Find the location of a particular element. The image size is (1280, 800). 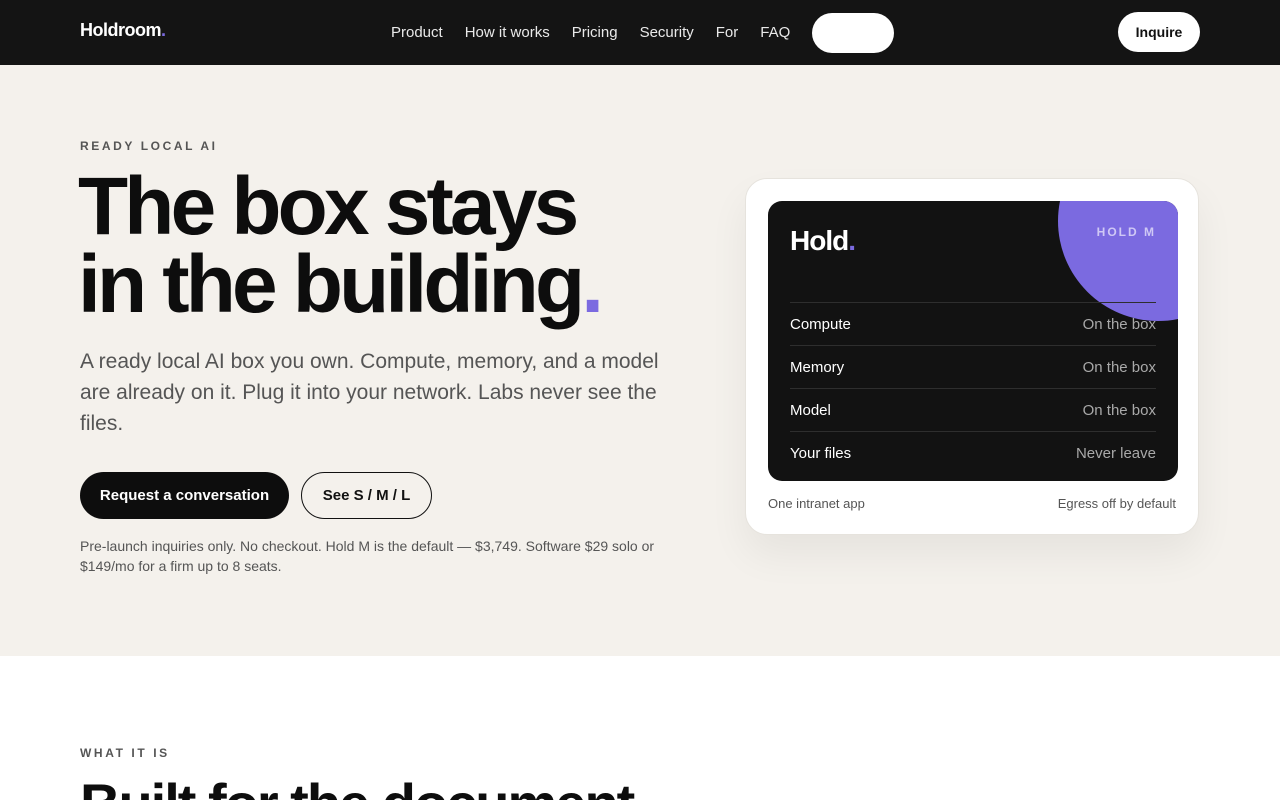

card-footer-left: One intranet app is located at coordinates (816, 503).